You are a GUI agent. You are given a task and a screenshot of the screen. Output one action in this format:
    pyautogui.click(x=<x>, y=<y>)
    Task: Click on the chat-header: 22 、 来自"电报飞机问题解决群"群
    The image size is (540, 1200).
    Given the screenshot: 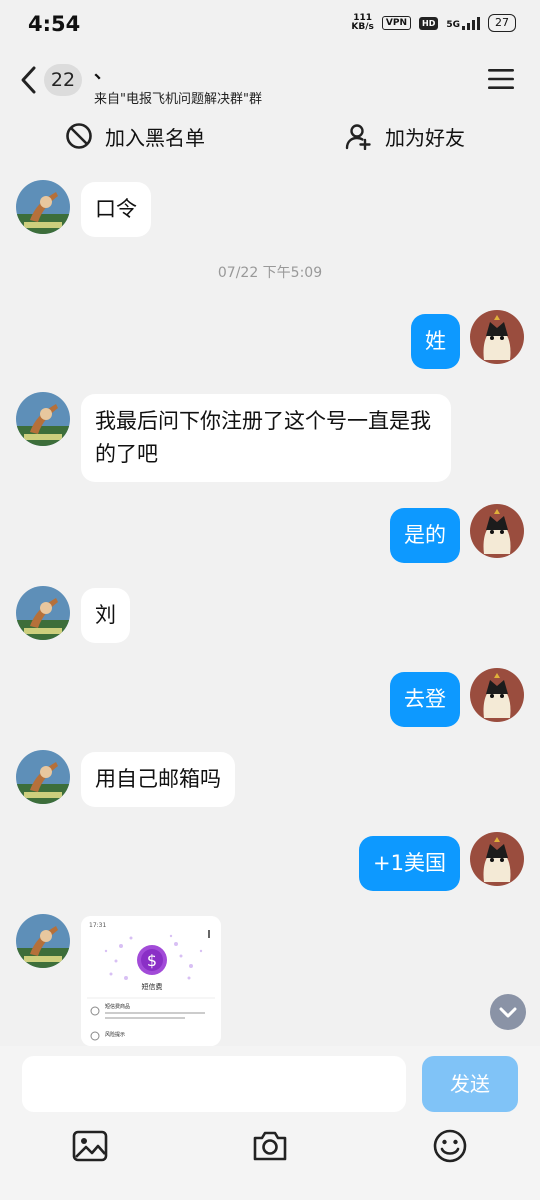 What is the action you would take?
    pyautogui.click(x=270, y=81)
    